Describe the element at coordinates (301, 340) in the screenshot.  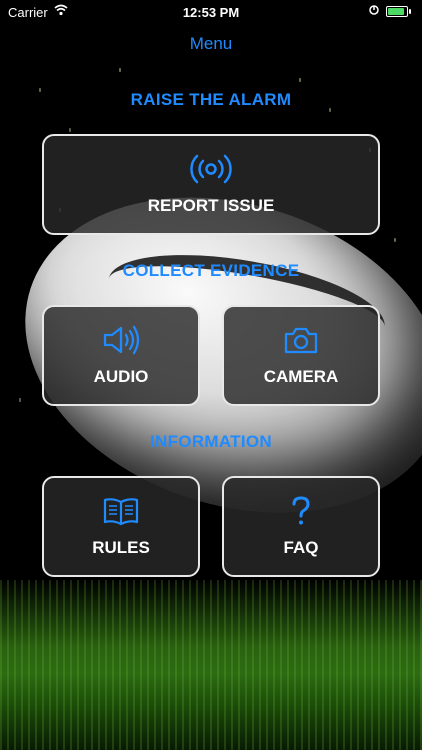
I see `camera-icon` at that location.